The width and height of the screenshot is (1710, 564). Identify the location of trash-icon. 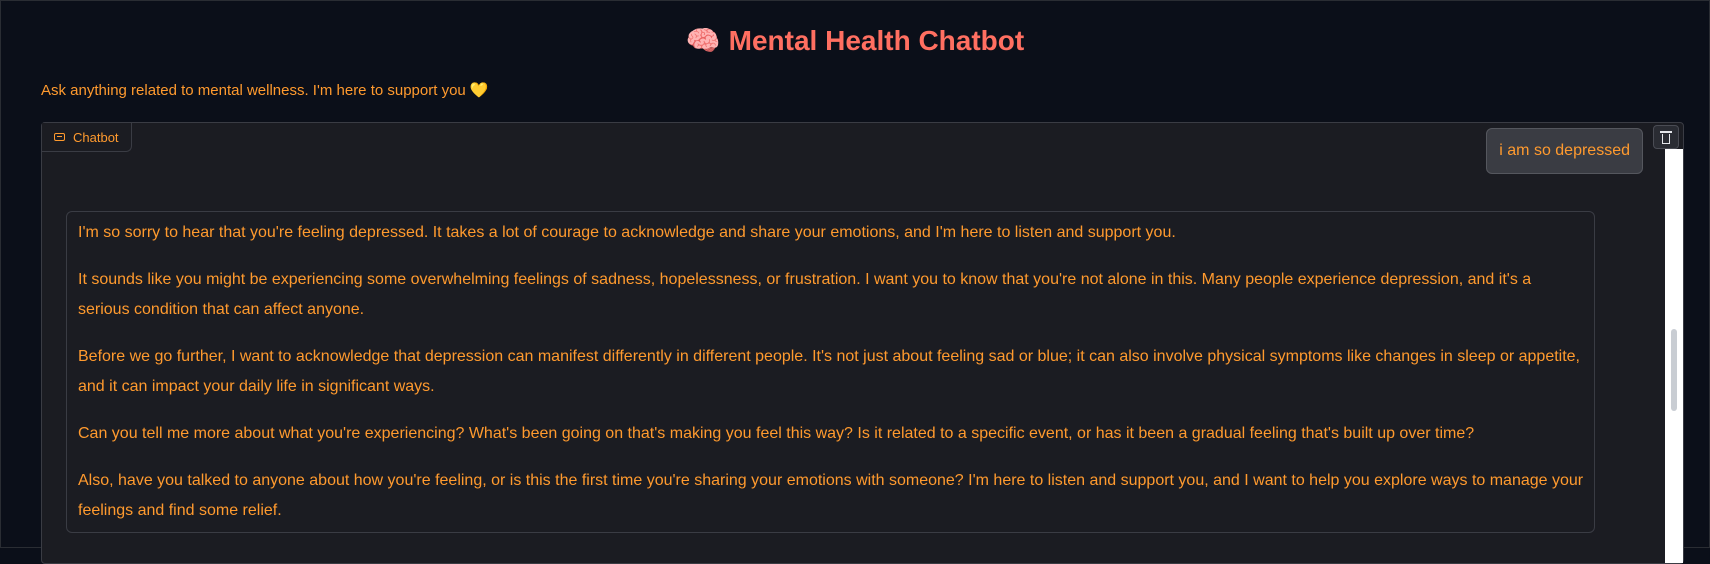
(1666, 137).